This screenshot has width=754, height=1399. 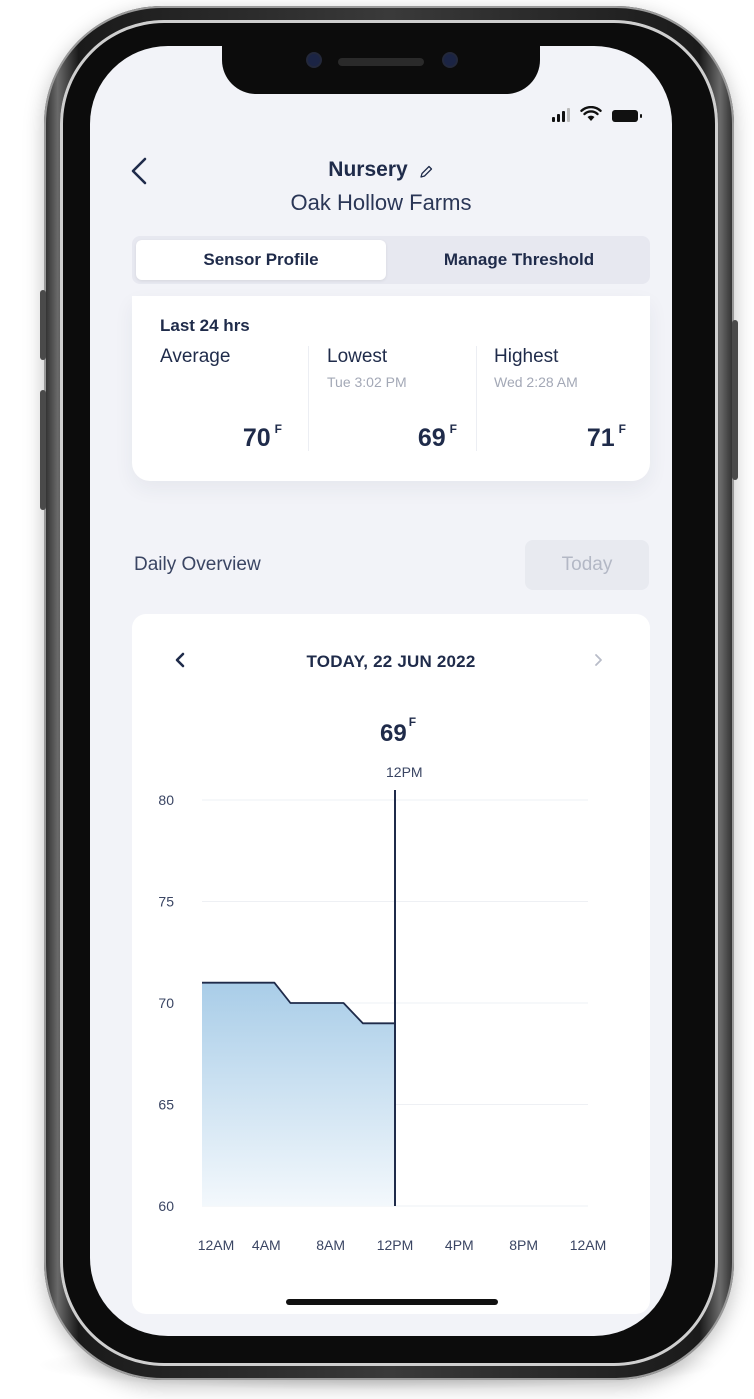 What do you see at coordinates (396, 401) in the screenshot?
I see `stat-lowest: Lowest Tue 3:02 PM 69 F` at bounding box center [396, 401].